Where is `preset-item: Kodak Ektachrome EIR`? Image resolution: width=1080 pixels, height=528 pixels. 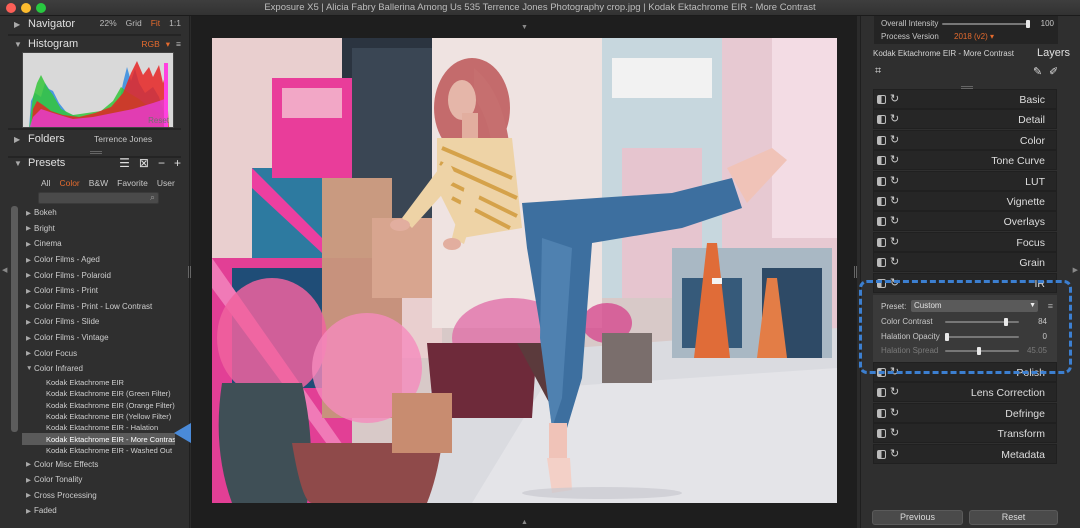
preset-item: Kodak Ektachrome EIR is located at coordinates (98, 382).